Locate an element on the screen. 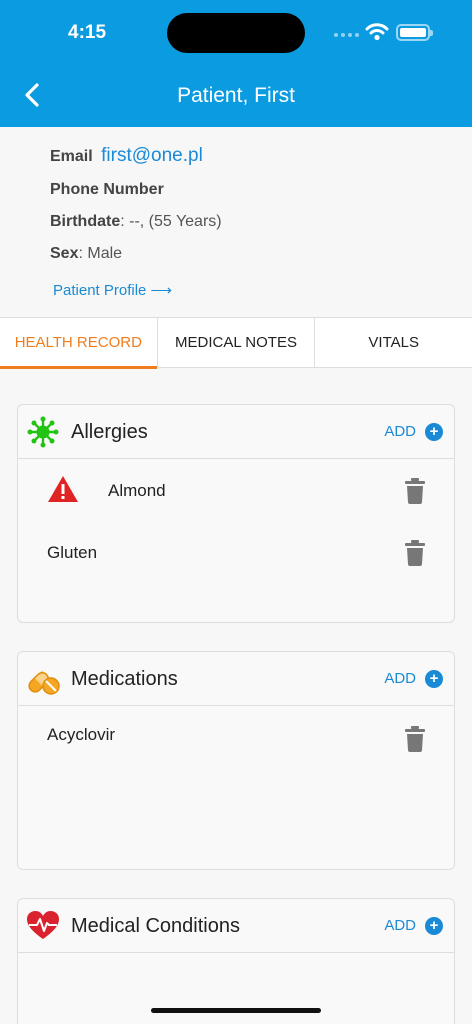  allergies-header: Allergies ADD + is located at coordinates (236, 432).